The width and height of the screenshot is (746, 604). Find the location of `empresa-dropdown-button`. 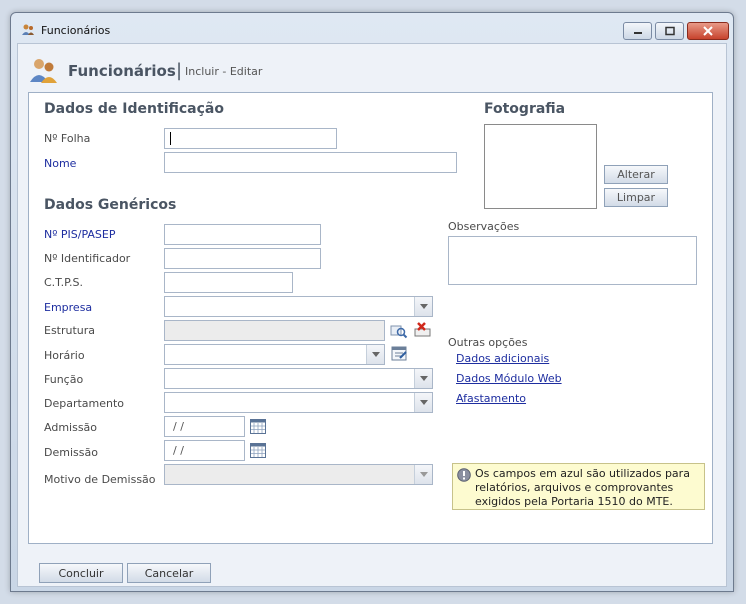

empresa-dropdown-button is located at coordinates (423, 306).